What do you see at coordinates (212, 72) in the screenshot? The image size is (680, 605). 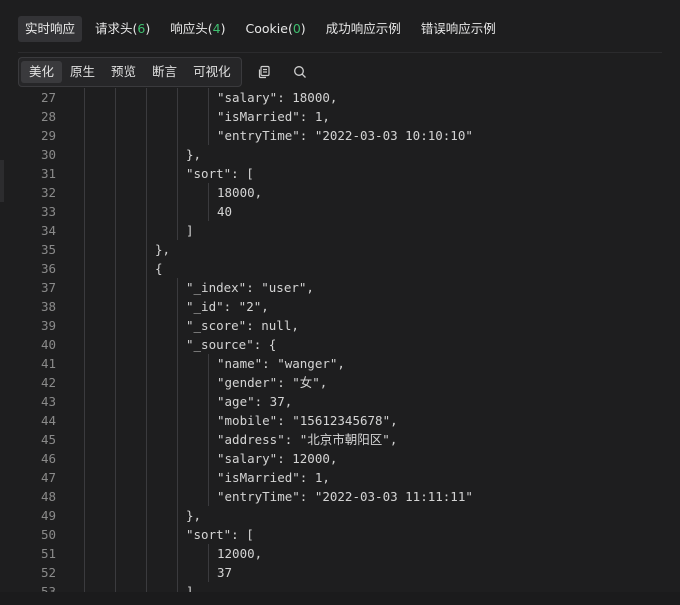 I see `view-mode-4: 可视化` at bounding box center [212, 72].